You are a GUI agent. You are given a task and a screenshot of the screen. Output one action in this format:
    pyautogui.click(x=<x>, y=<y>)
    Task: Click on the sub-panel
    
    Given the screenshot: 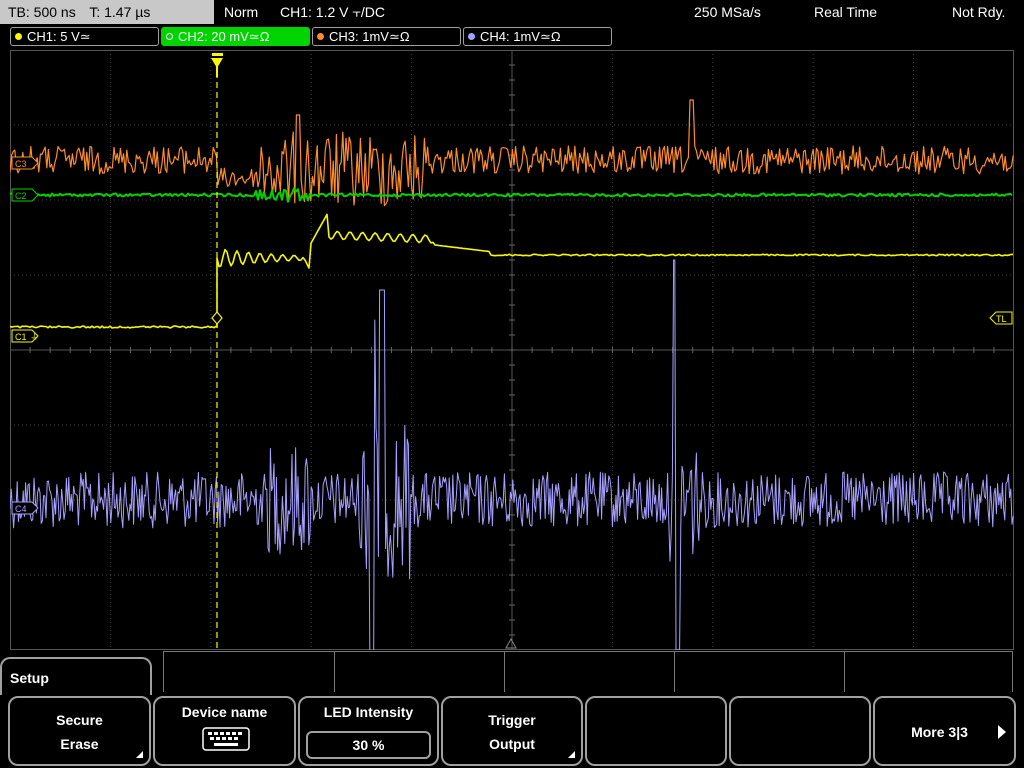 What is the action you would take?
    pyautogui.click(x=588, y=671)
    